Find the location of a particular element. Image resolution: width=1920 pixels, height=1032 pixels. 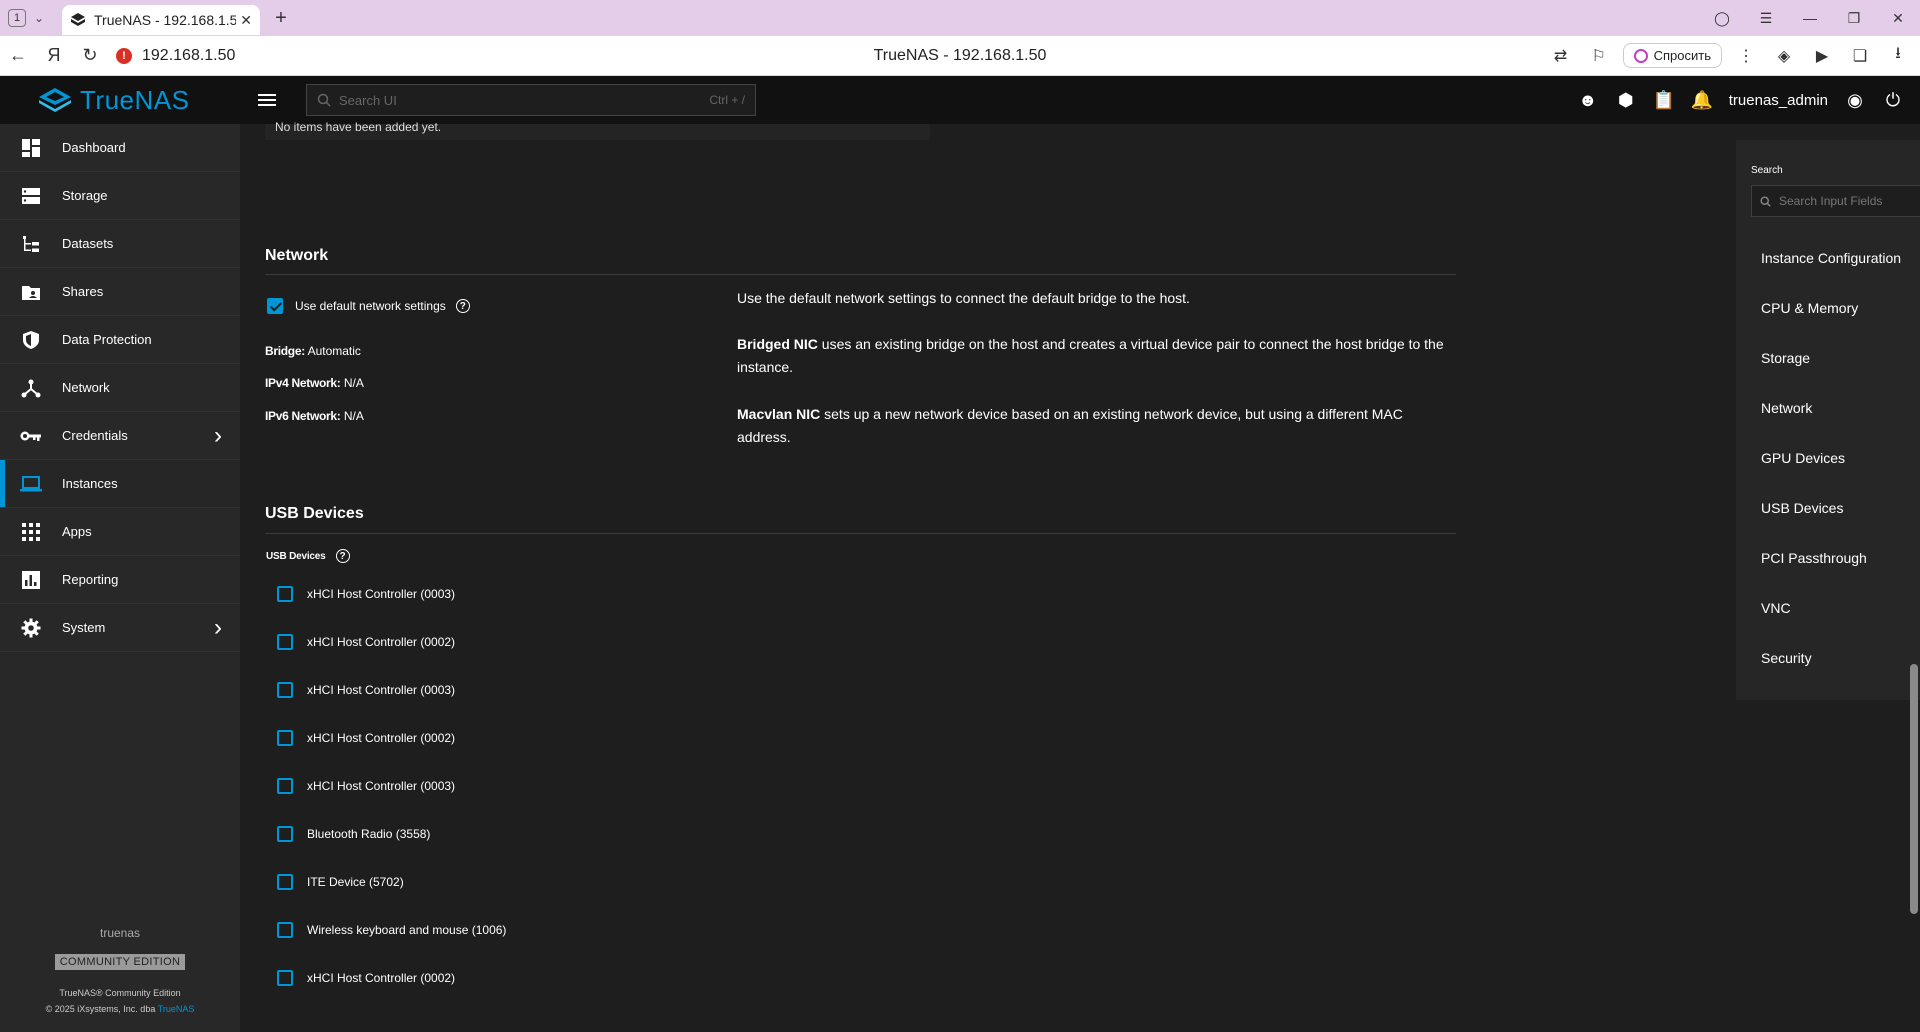

browser-tab: TrueNAS - 192.168.1.50 ✕ is located at coordinates (161, 20).